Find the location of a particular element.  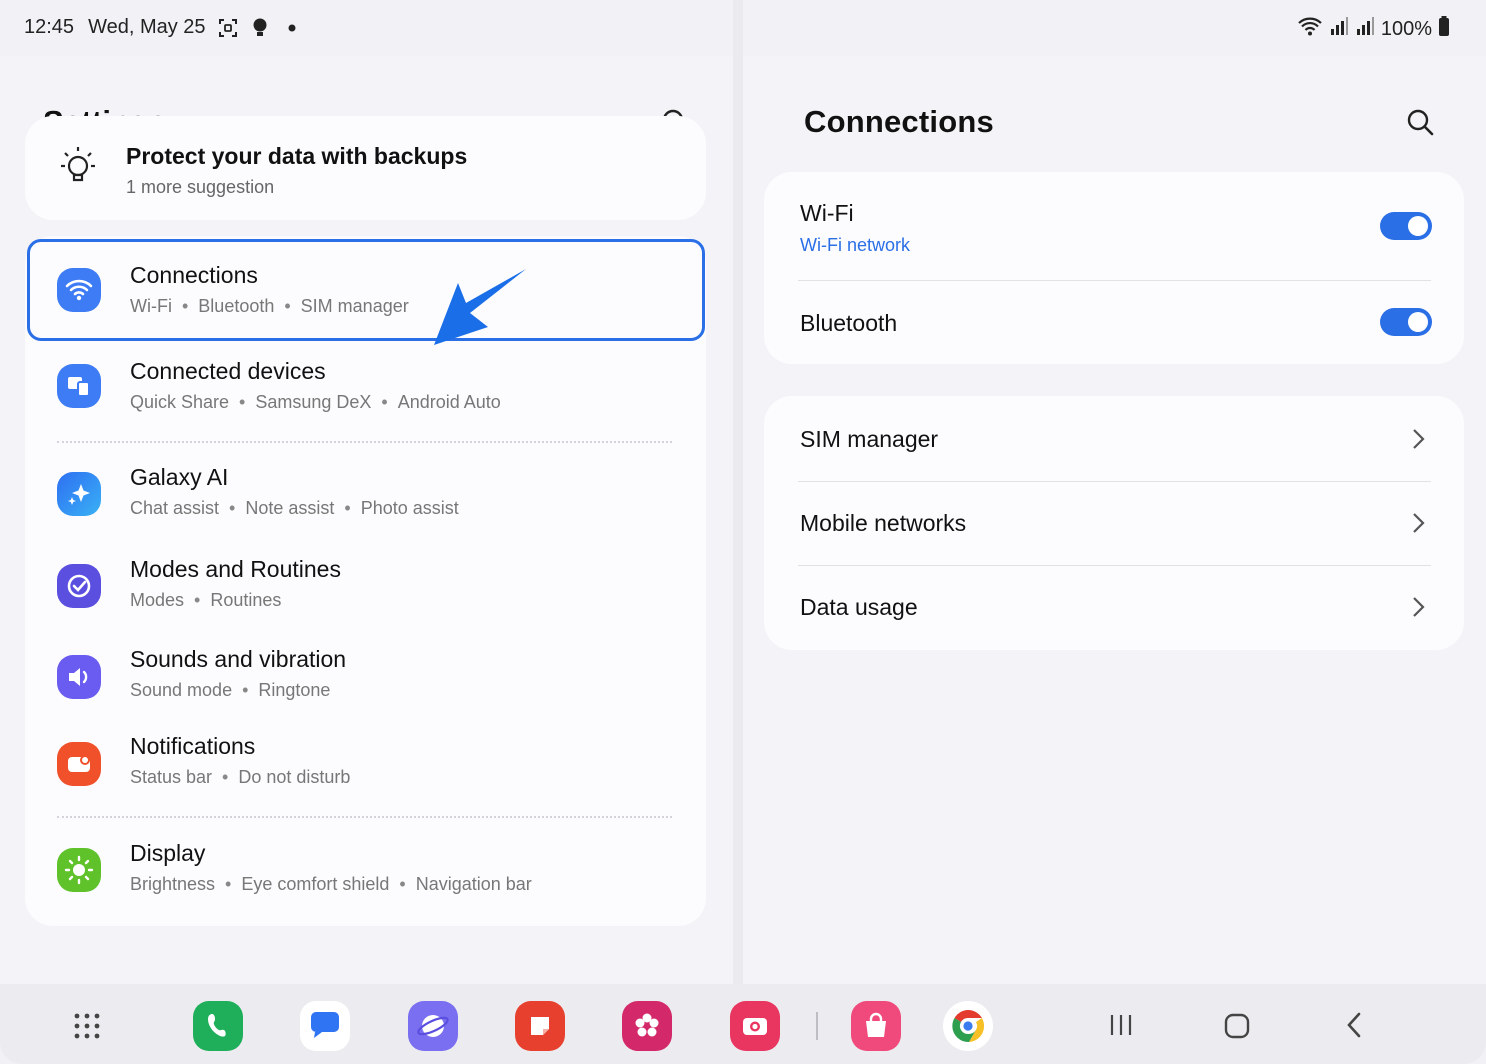

chrome-icon is located at coordinates (968, 1026).